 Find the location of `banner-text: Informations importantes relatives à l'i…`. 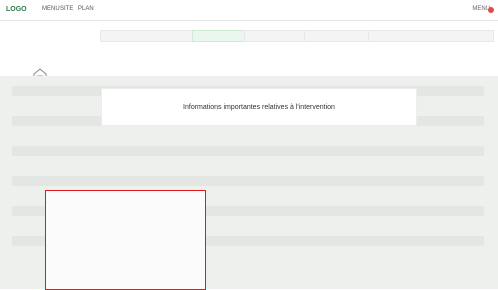

banner-text: Informations importantes relatives à l'i… is located at coordinates (259, 107).